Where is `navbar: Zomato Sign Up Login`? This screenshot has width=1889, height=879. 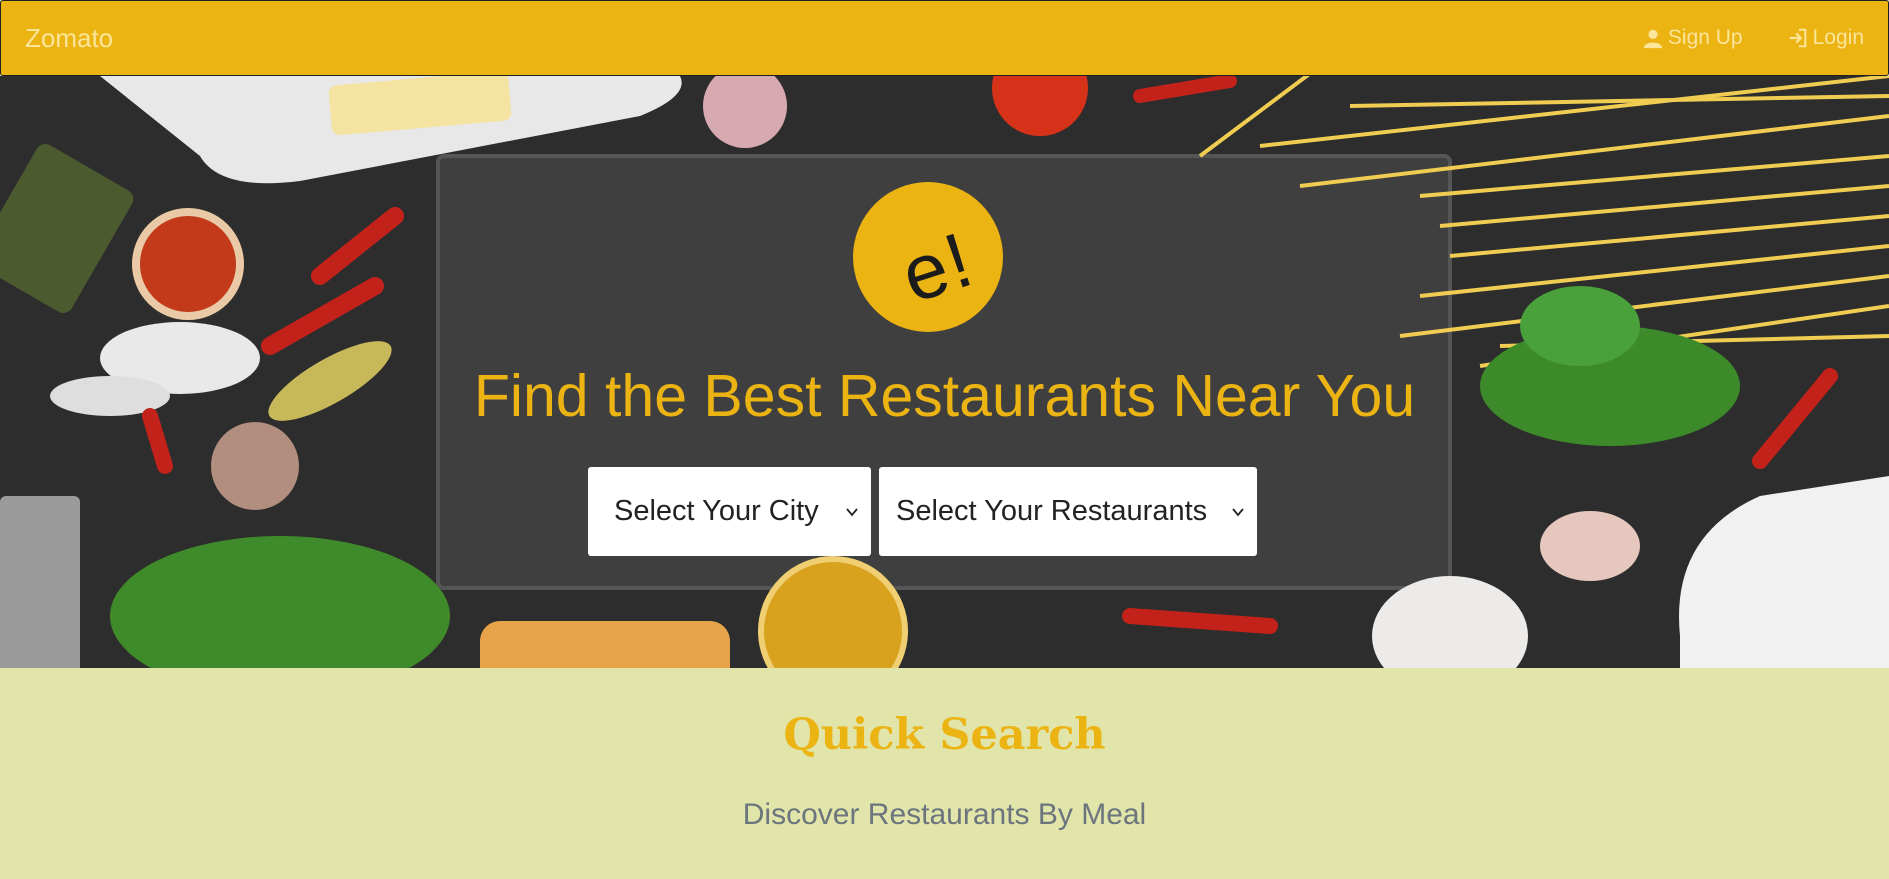
navbar: Zomato Sign Up Login is located at coordinates (944, 38).